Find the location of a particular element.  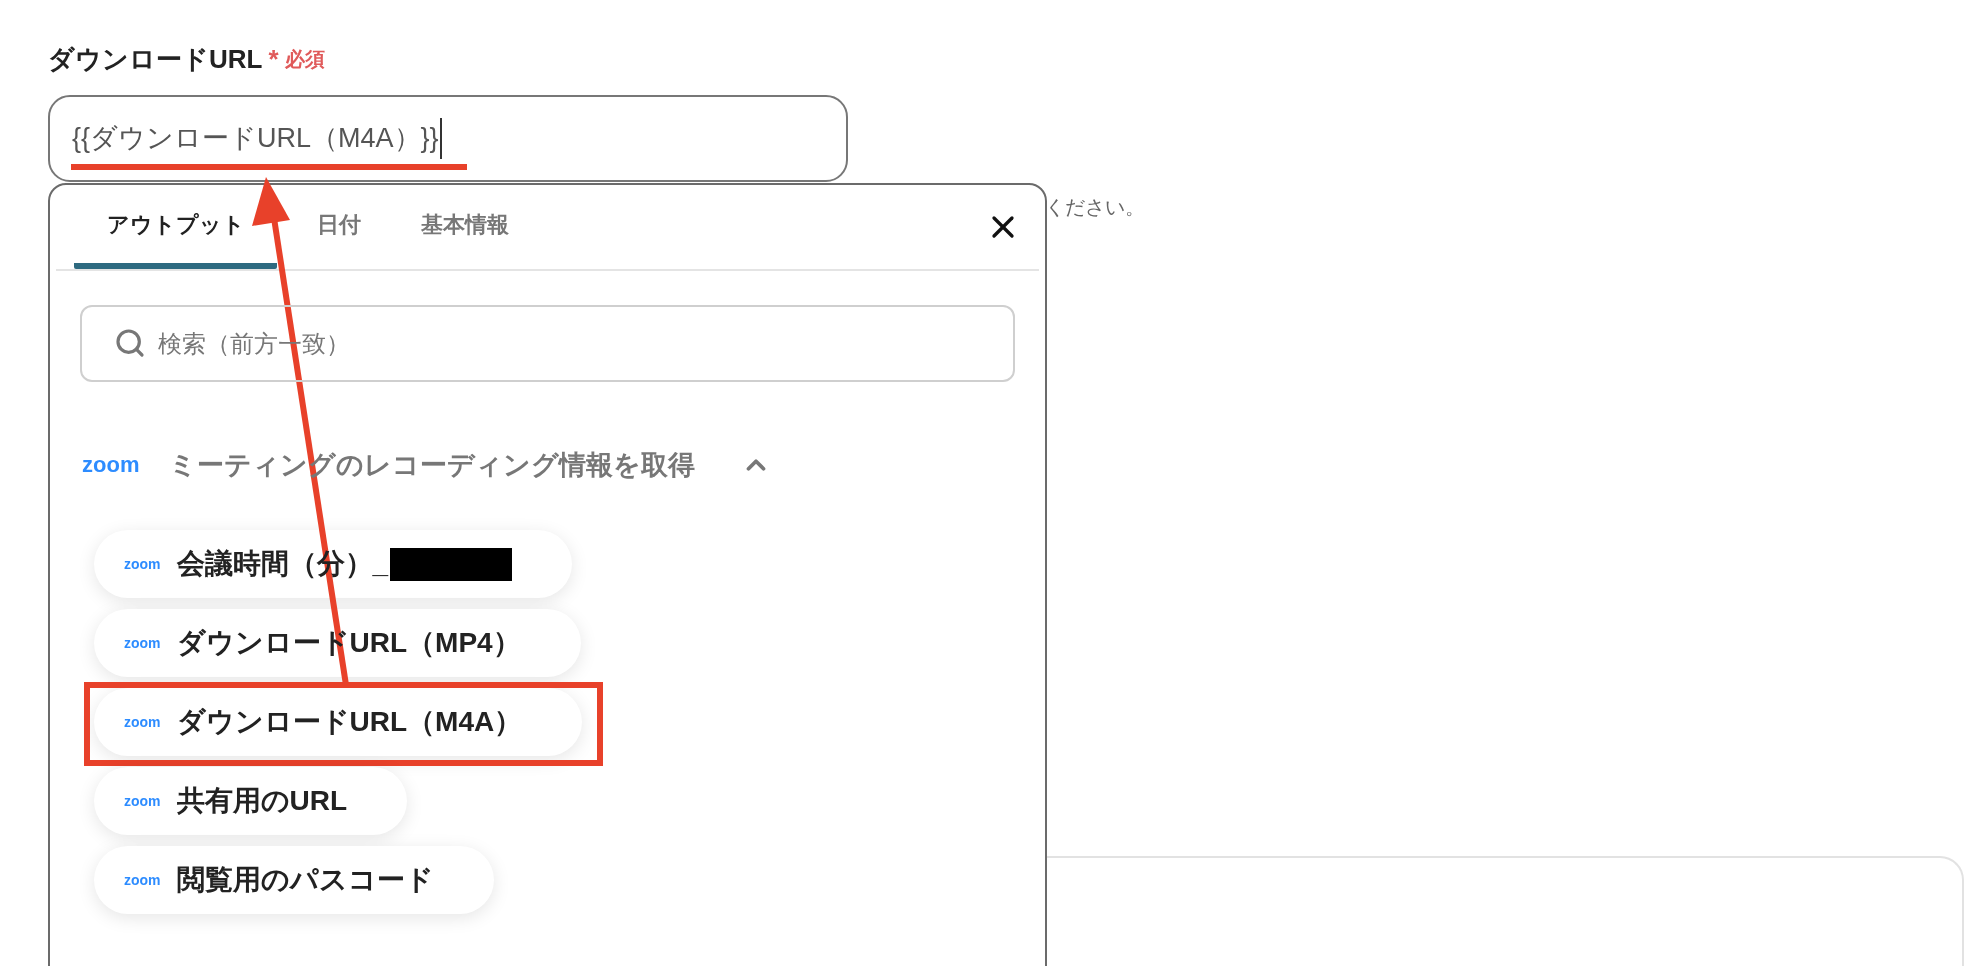

output-item: zoom ダウンロードURL（M4A） is located at coordinates (338, 722).